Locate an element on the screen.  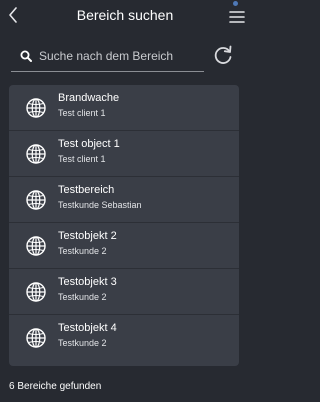
refresh-icon is located at coordinates (223, 54).